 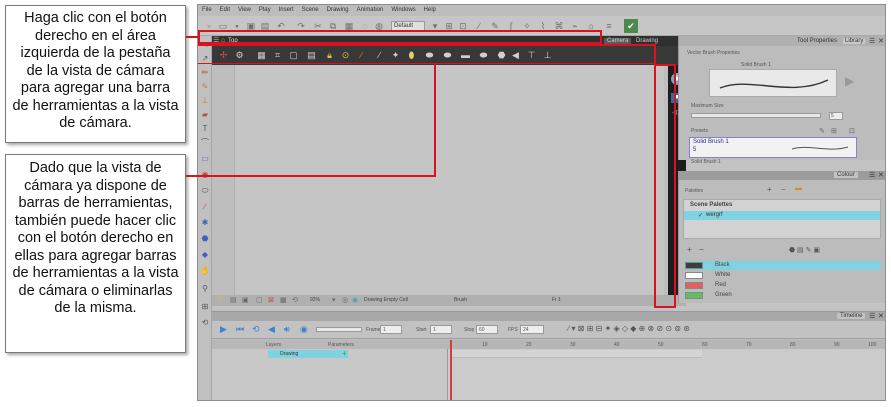 What do you see at coordinates (817, 41) in the screenshot?
I see `tab-tool-properties: Tool Properties` at bounding box center [817, 41].